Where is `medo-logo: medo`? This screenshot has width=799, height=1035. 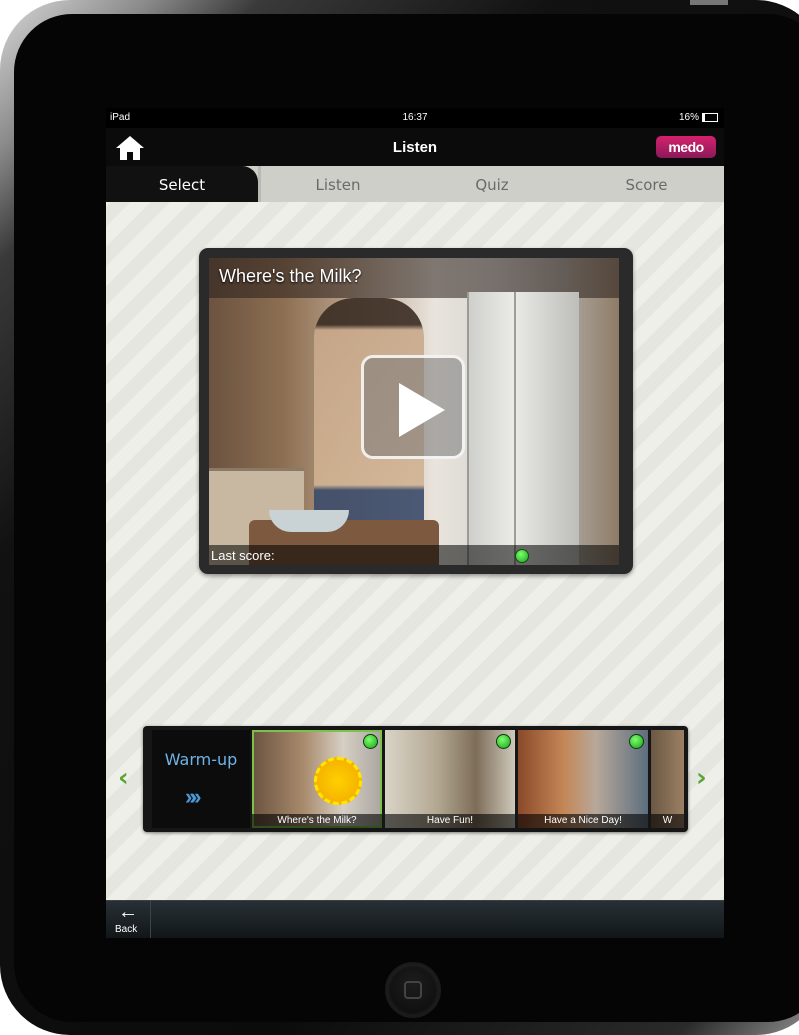 medo-logo: medo is located at coordinates (686, 147).